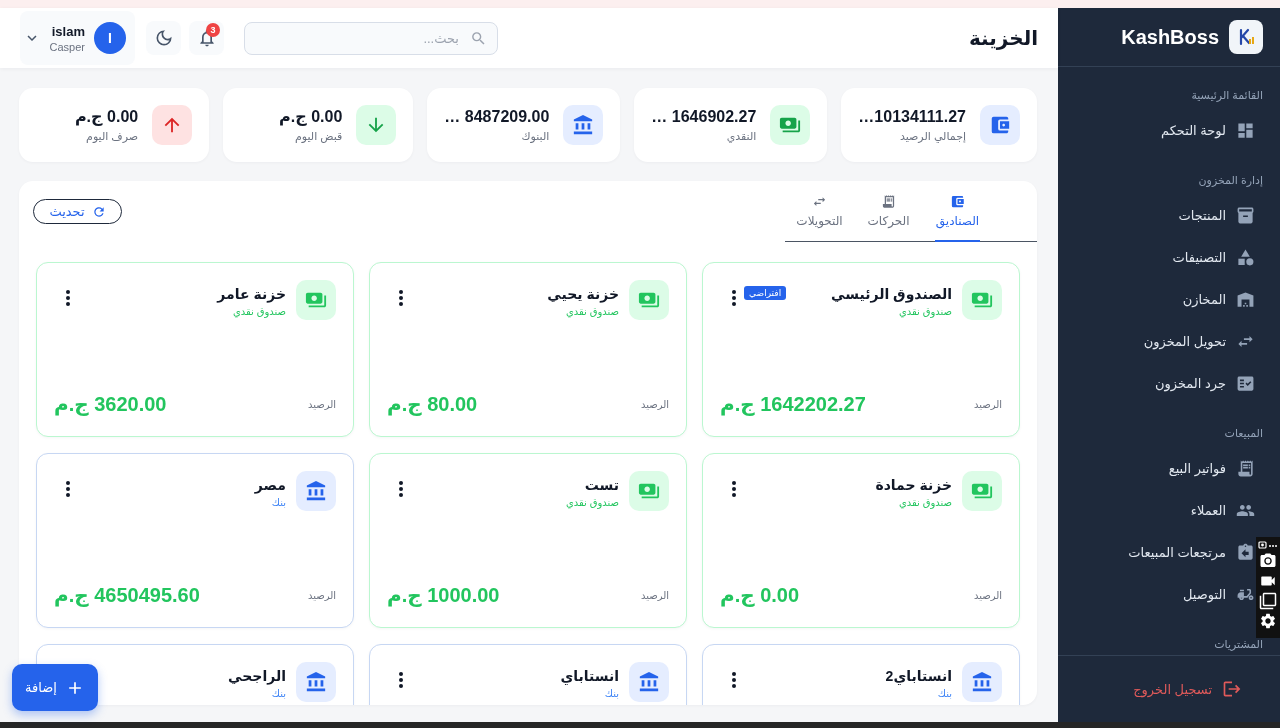 The height and width of the screenshot is (728, 1280). Describe the element at coordinates (1211, 468) in the screenshot. I see `sidebar-item: فواتير البيع` at that location.